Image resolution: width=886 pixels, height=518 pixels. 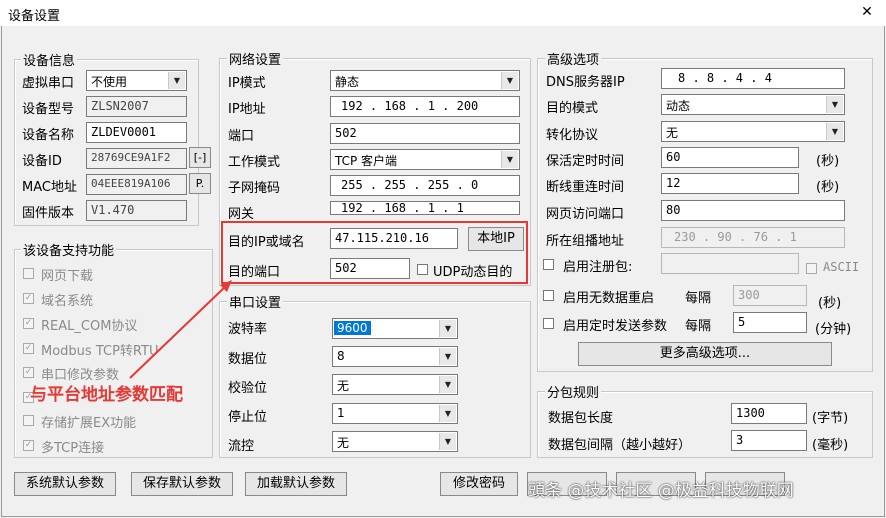 I want to click on annotation-arrow, so click(x=180, y=329).